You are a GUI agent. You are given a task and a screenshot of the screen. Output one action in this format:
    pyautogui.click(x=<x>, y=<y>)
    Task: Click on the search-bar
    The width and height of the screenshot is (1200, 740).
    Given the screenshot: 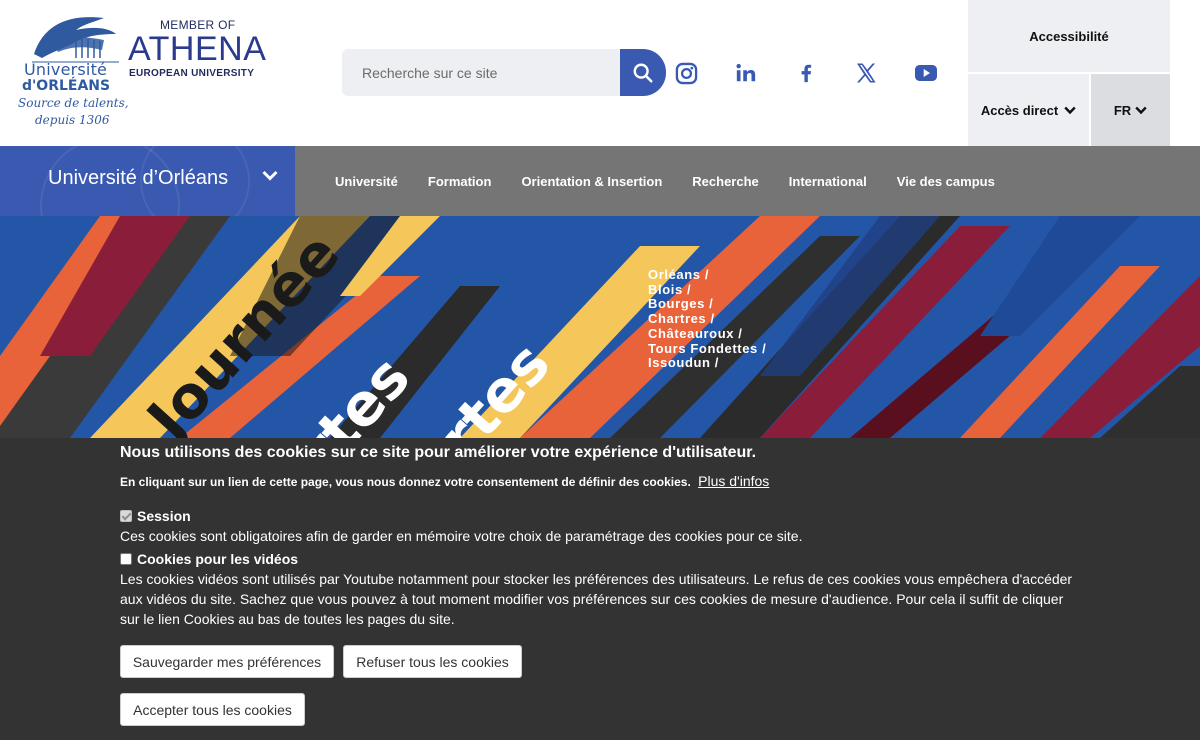 What is the action you would take?
    pyautogui.click(x=504, y=72)
    